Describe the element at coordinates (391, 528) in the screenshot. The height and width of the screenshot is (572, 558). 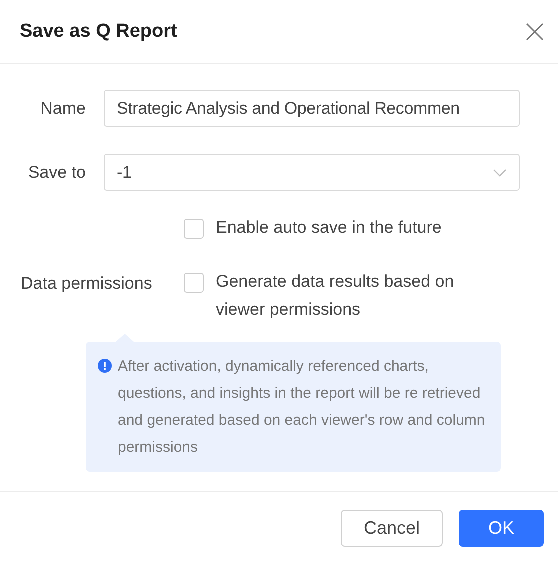
I see `cancel-button: Cancel` at that location.